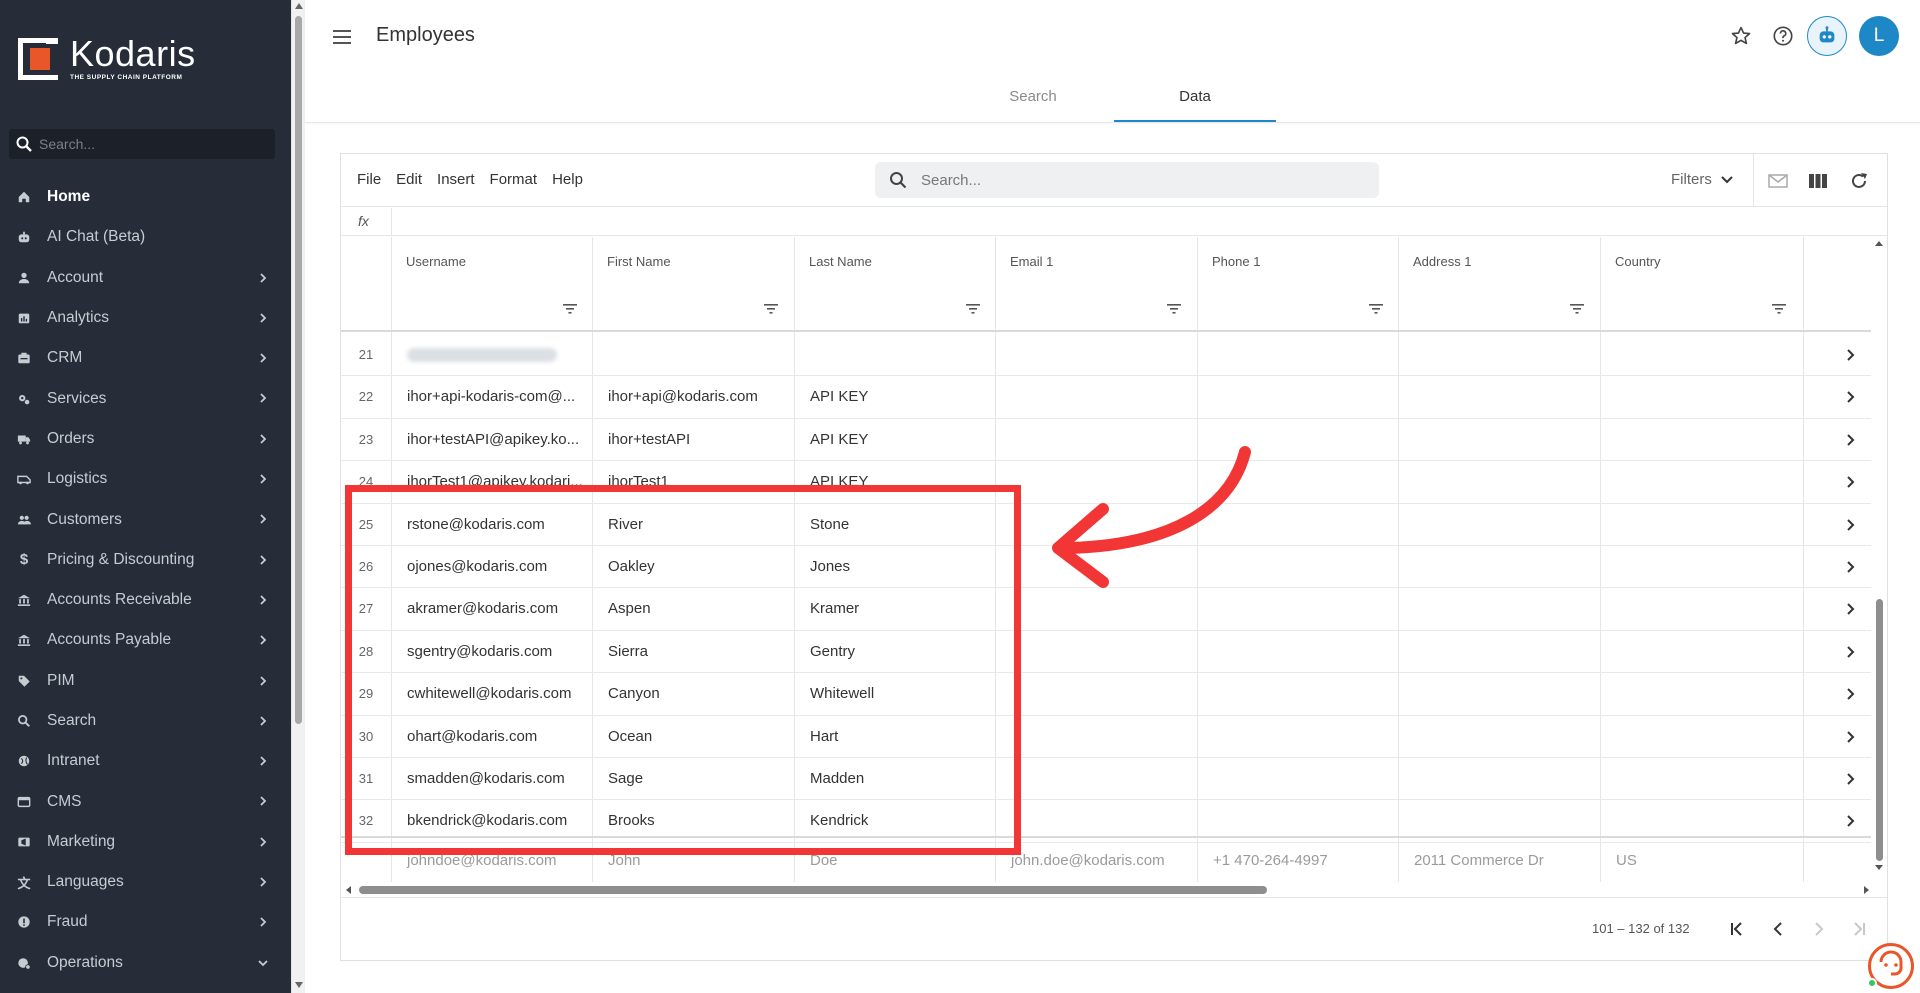 The image size is (1920, 993). Describe the element at coordinates (692, 737) in the screenshot. I see `cell-first-name: Ocean` at that location.